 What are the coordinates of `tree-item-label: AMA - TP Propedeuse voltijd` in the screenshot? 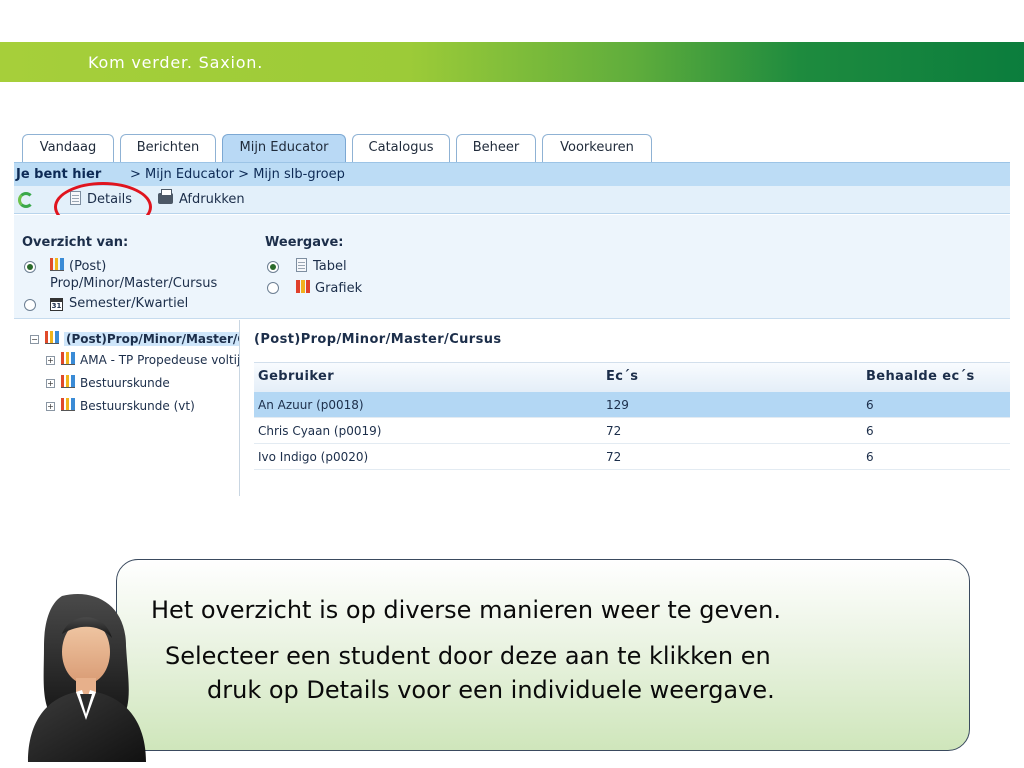 It's located at (160, 360).